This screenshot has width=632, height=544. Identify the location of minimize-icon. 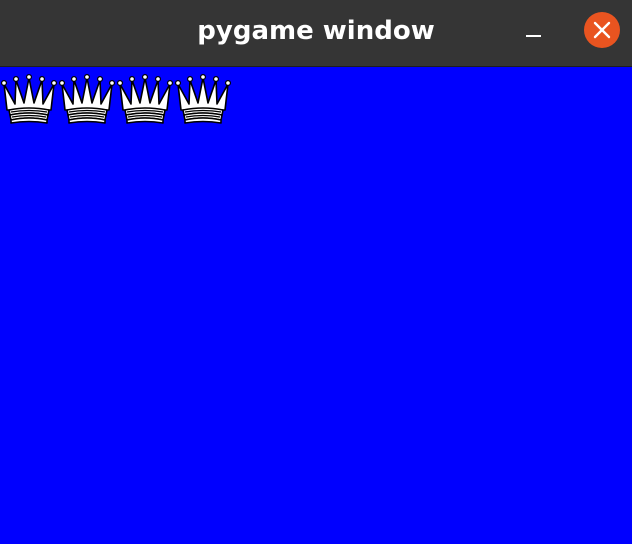
(533, 36).